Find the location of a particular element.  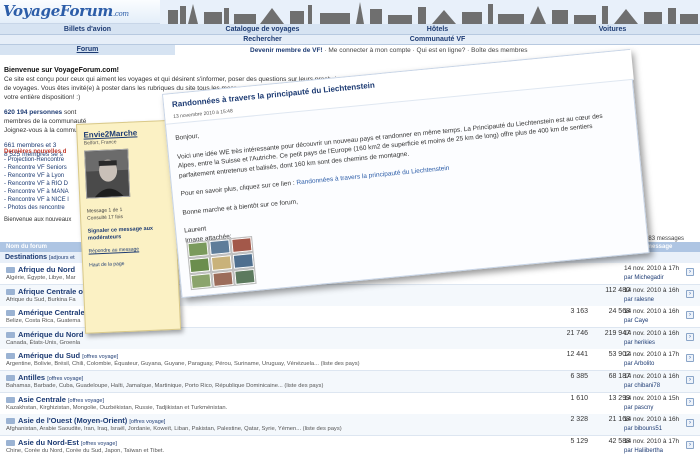

last-post-author: par Michegadir is located at coordinates (644, 278).